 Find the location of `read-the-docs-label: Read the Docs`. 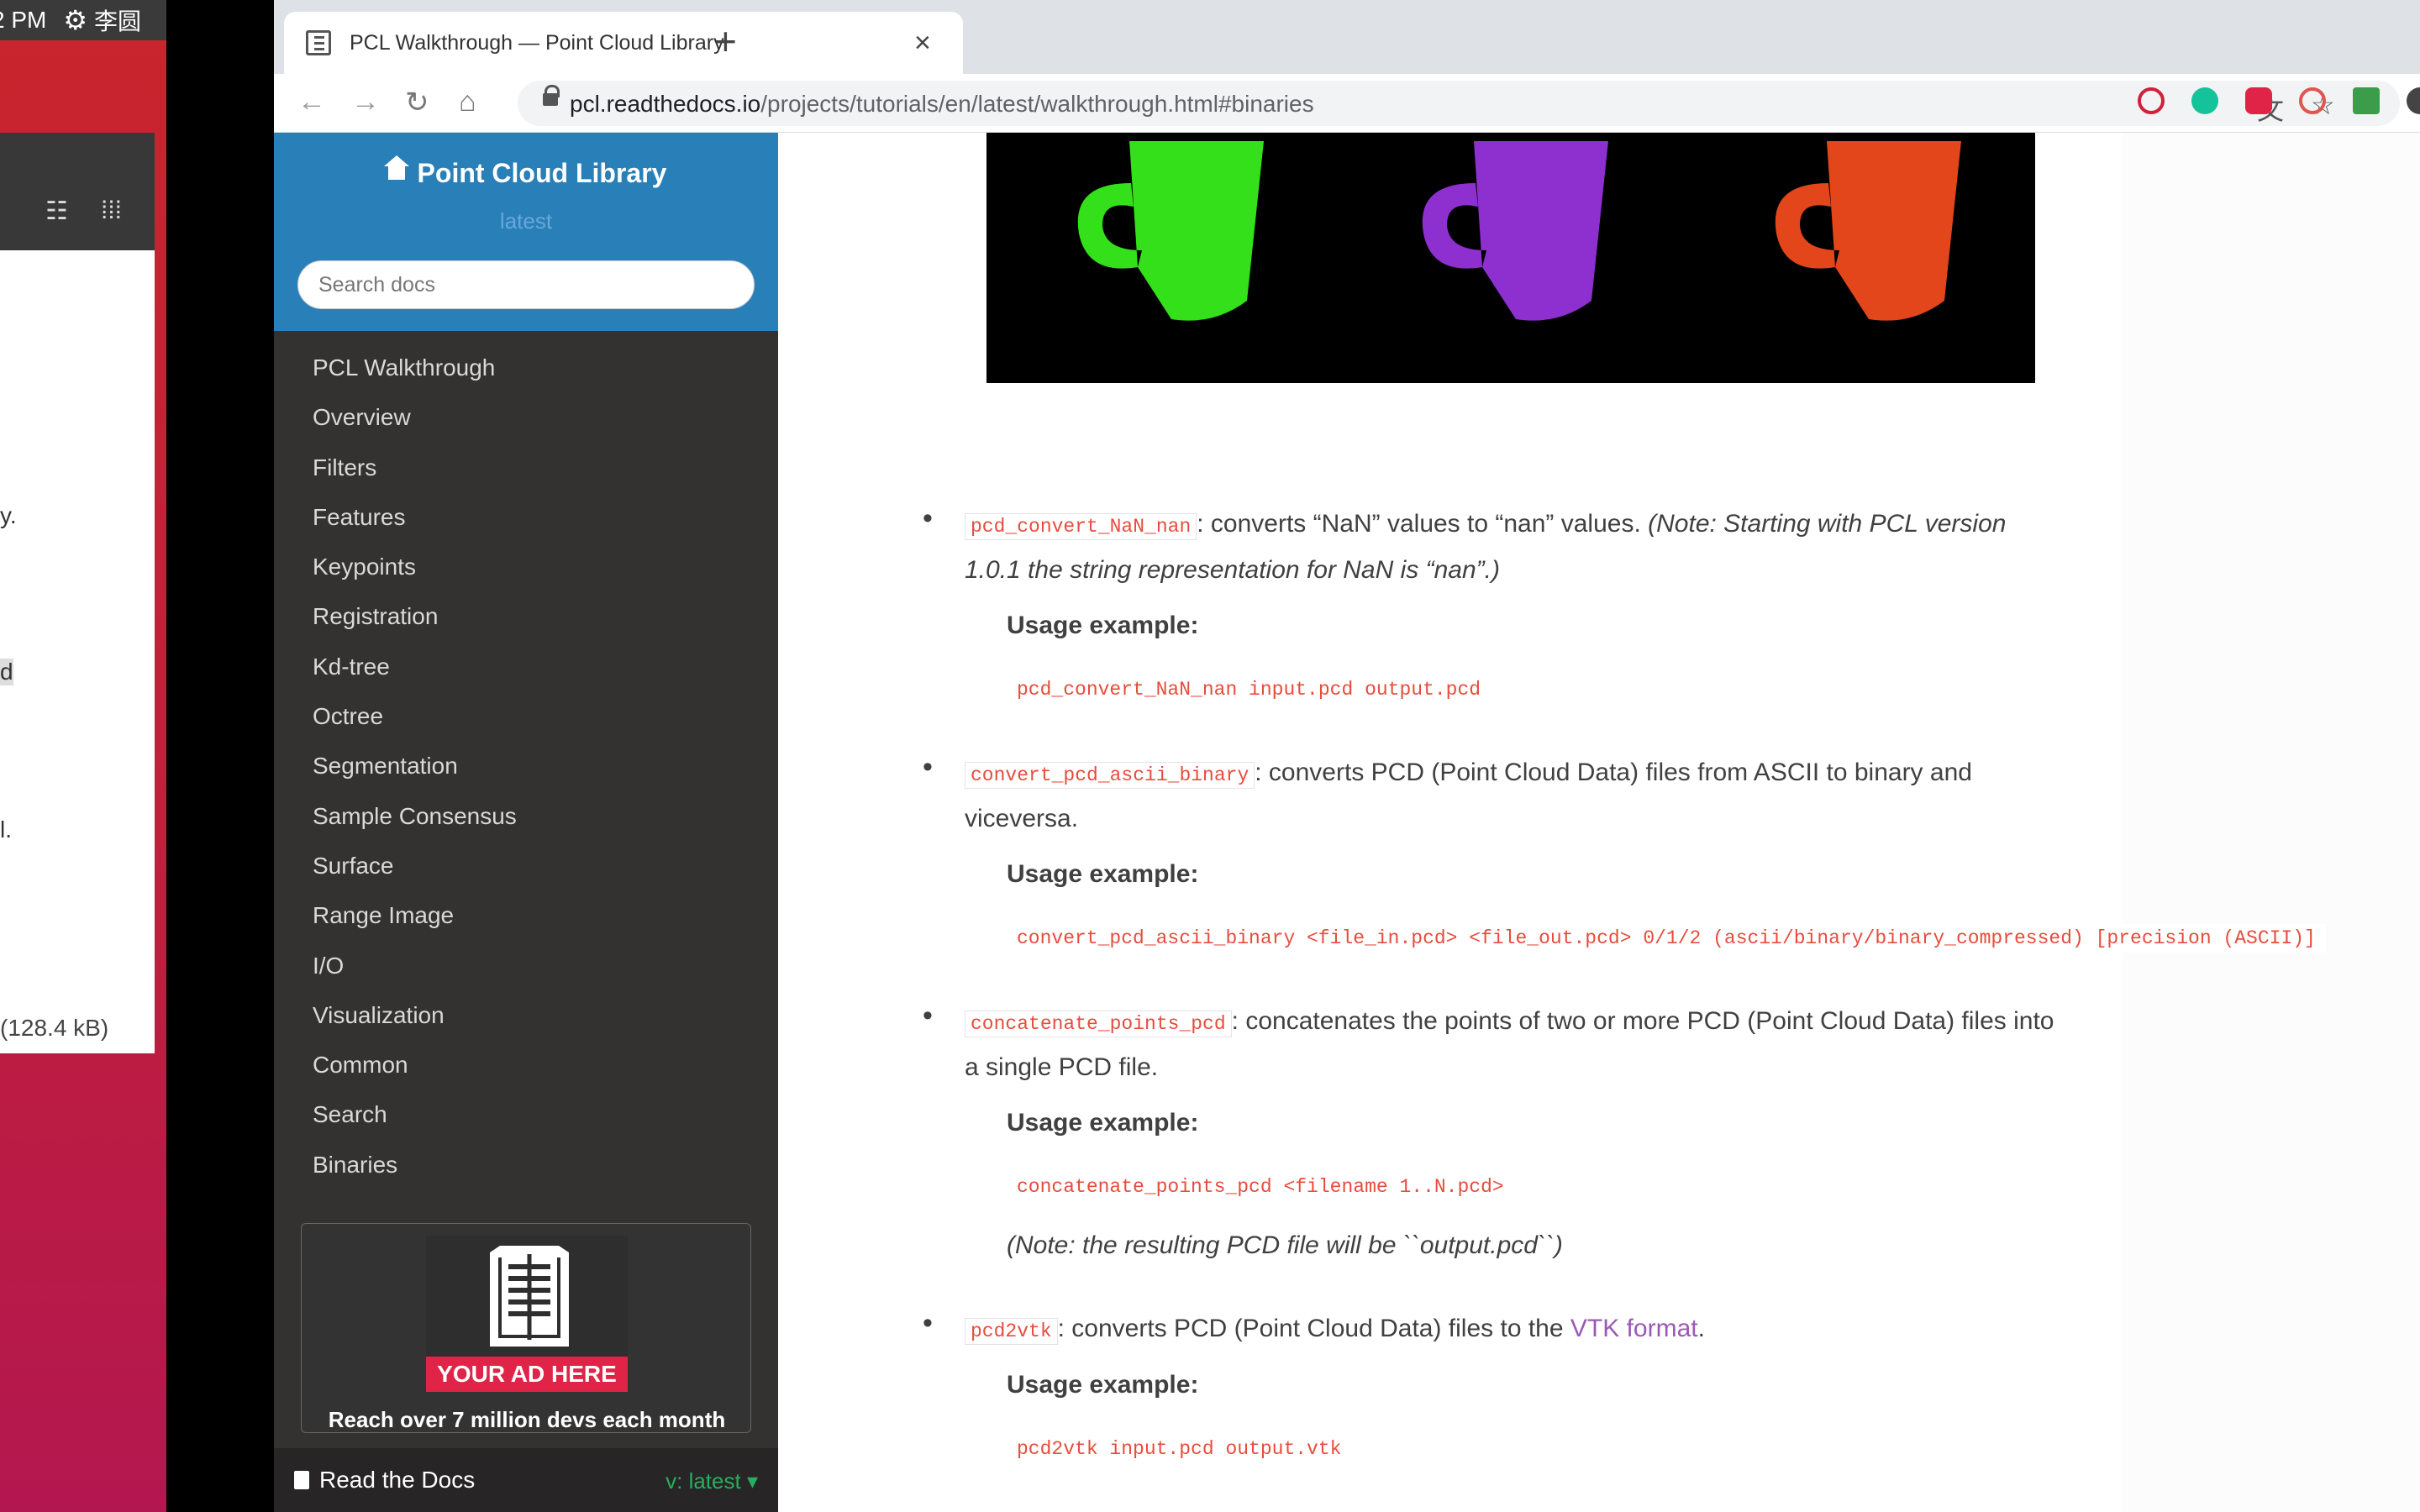

read-the-docs-label: Read the Docs is located at coordinates (384, 1480).